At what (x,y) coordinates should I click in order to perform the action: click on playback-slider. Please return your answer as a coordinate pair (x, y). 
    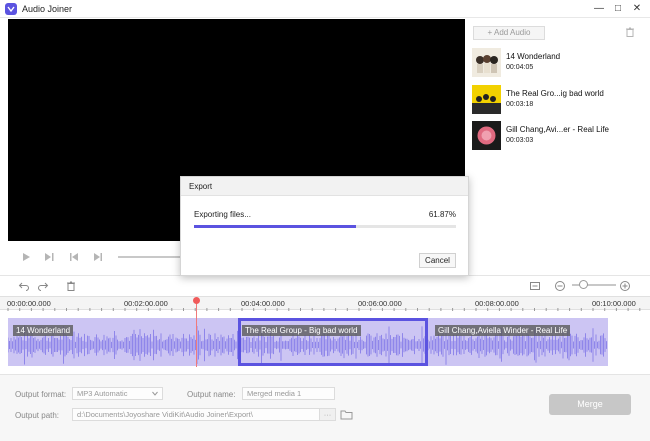
    Looking at the image, I should click on (153, 257).